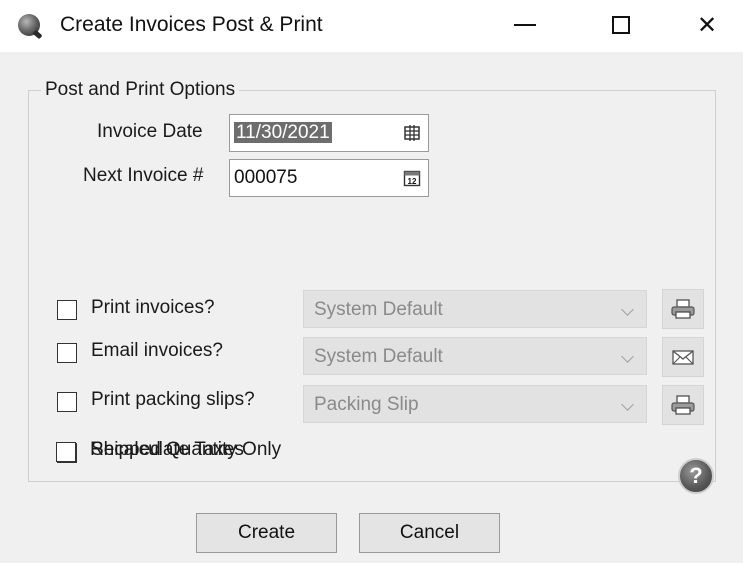  I want to click on print-packing-slips-label: Print packing slips?, so click(173, 399).